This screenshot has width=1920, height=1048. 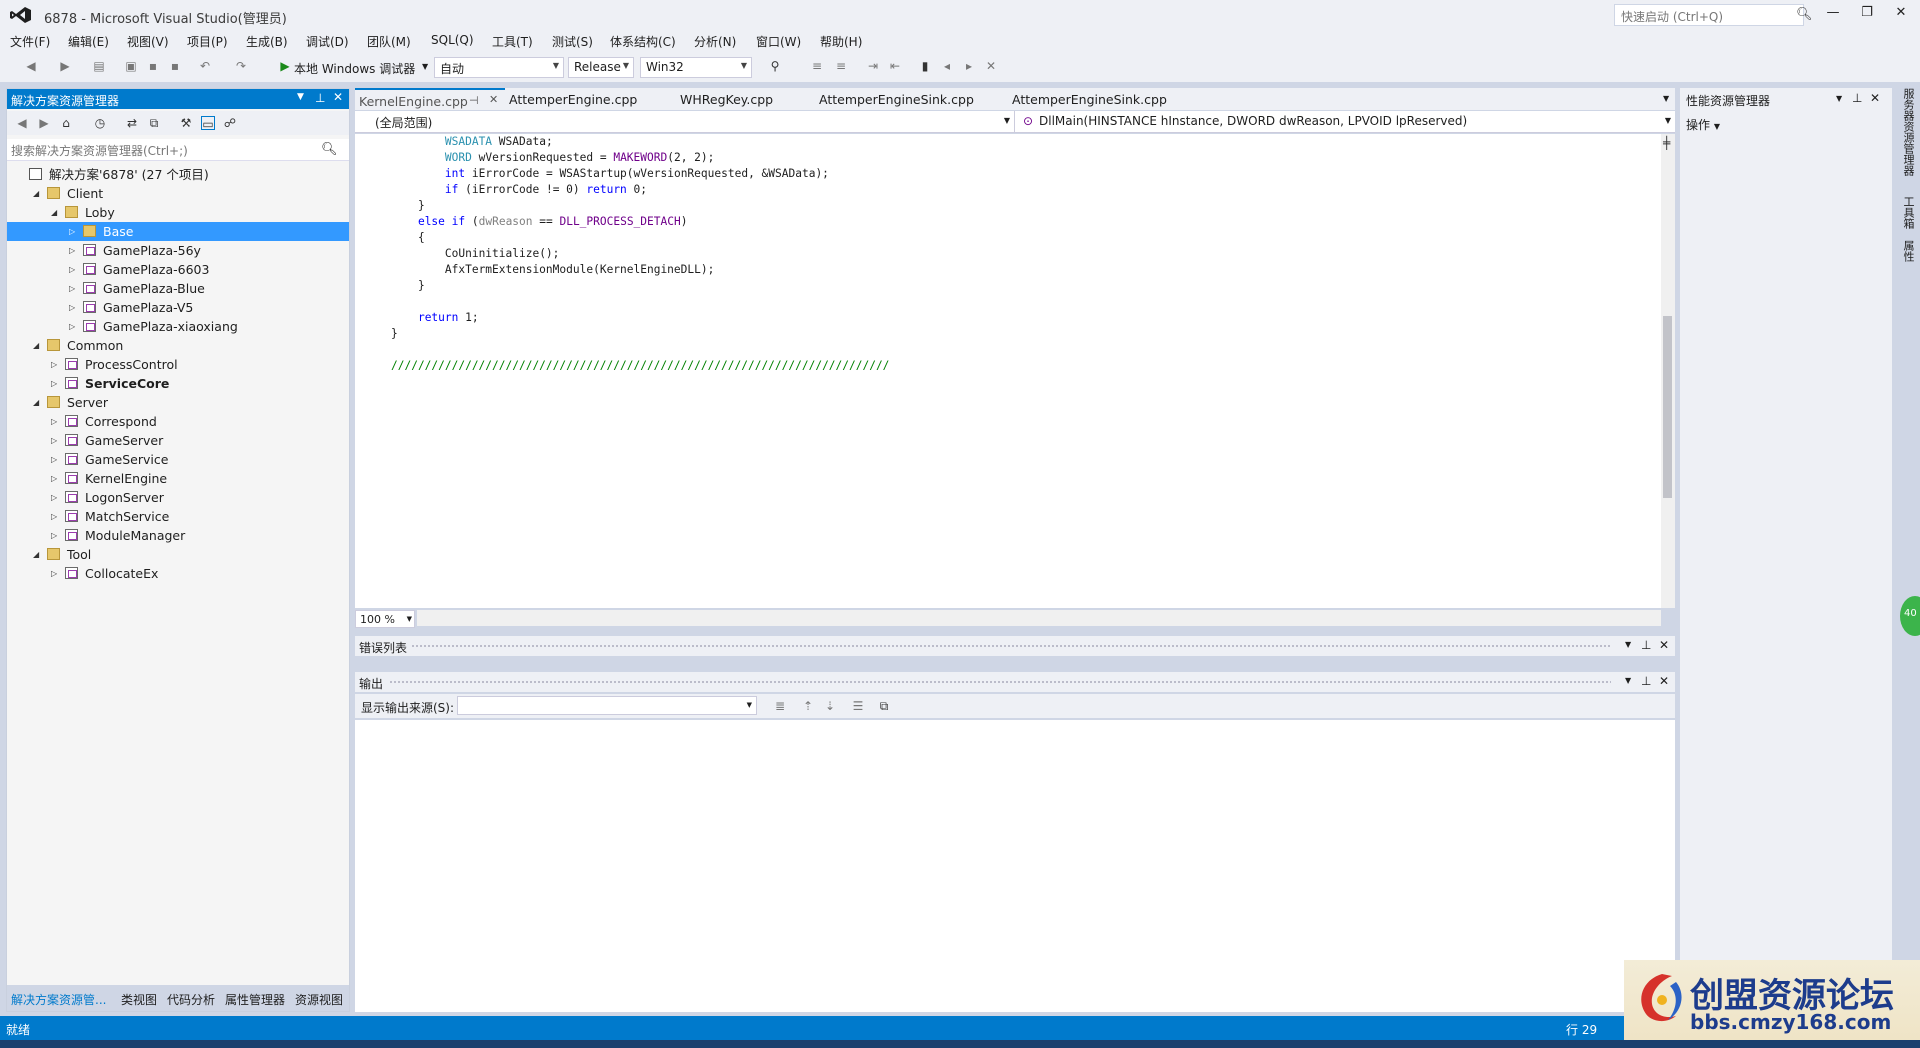 What do you see at coordinates (1867, 14) in the screenshot?
I see `restore-button: ❐` at bounding box center [1867, 14].